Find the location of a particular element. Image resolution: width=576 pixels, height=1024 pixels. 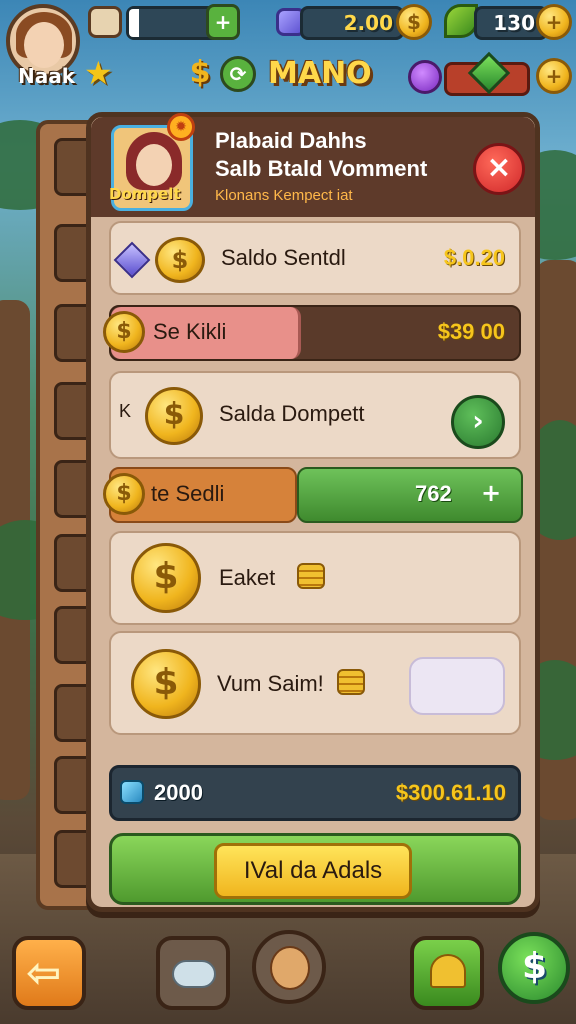

character-face-icon is located at coordinates (290, 968).